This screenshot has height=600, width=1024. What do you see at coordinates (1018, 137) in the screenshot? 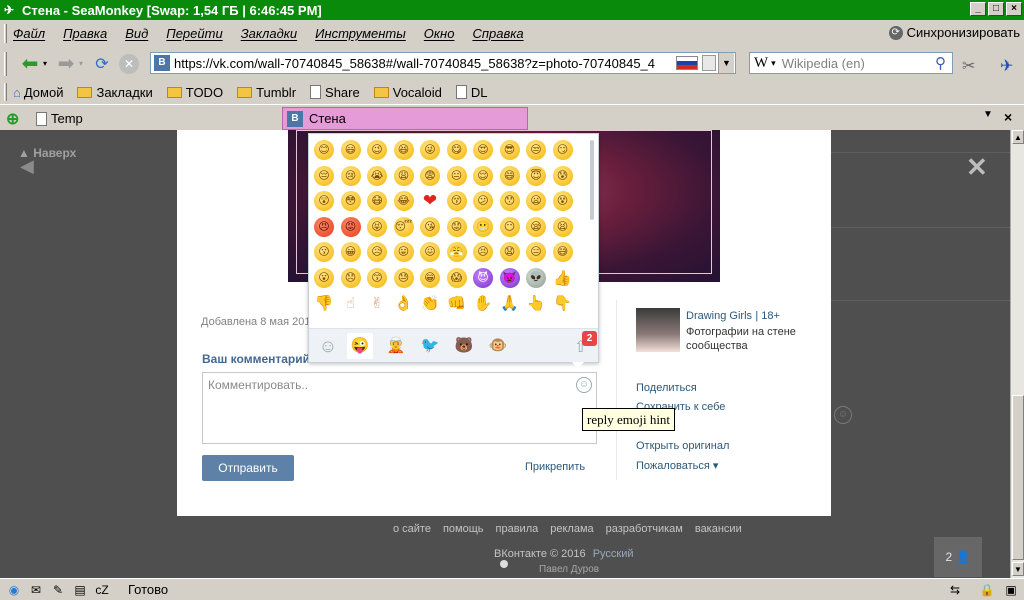
I see `scroll-up-icon: ▲` at bounding box center [1018, 137].